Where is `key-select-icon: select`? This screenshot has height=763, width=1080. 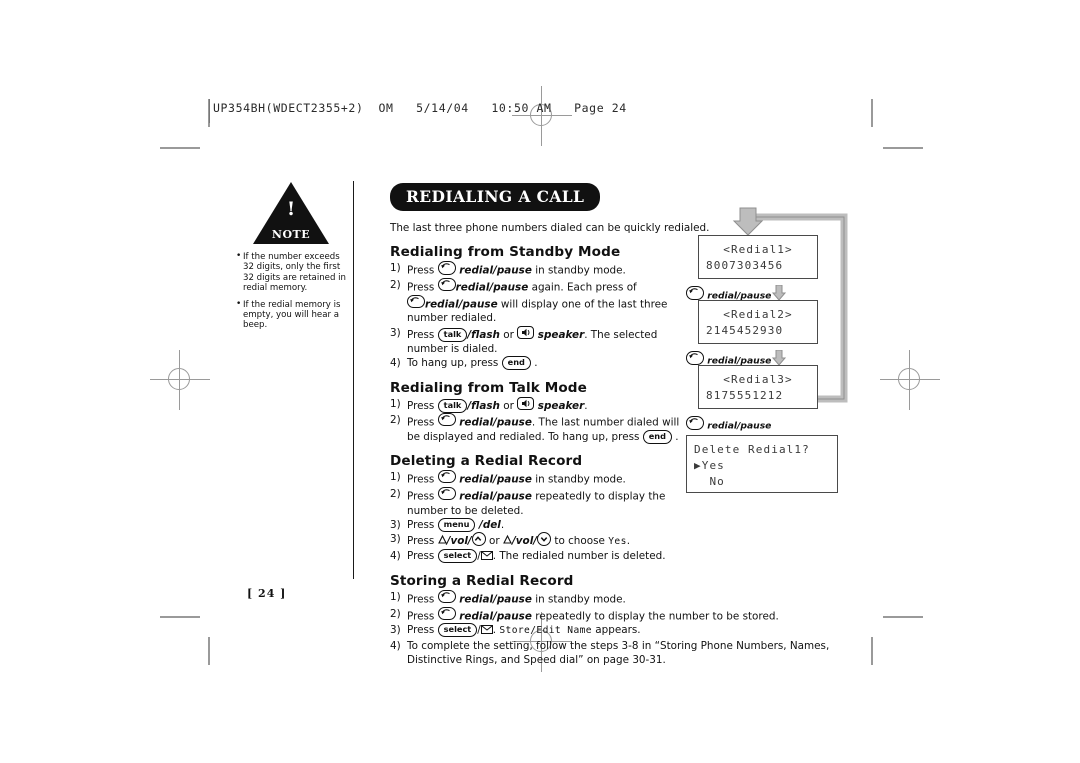
key-select-icon: select is located at coordinates (457, 556).